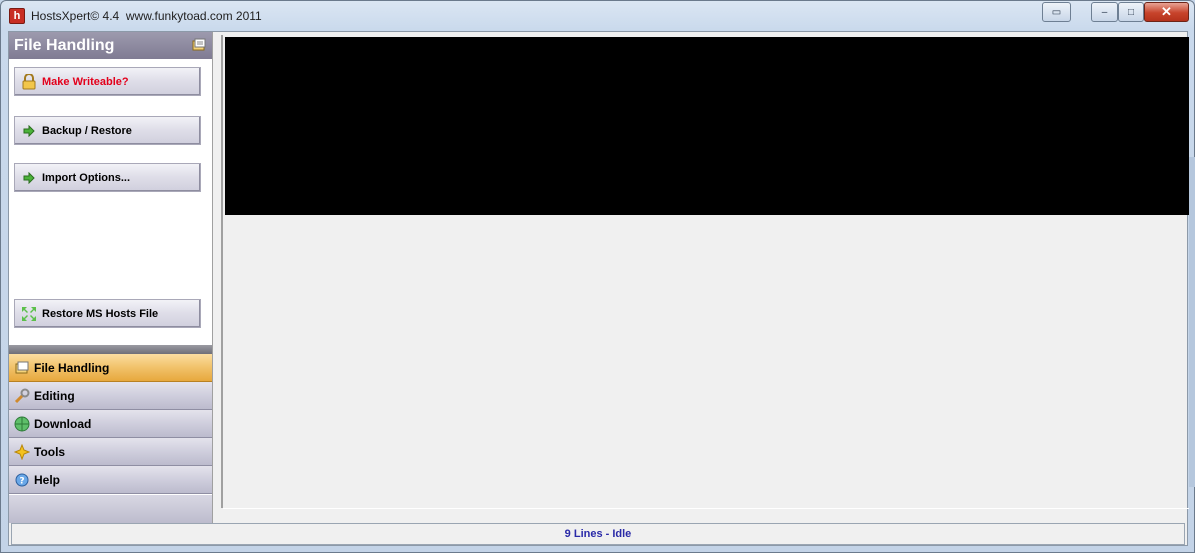 Image resolution: width=1195 pixels, height=553 pixels. I want to click on panel-title: File Handling, so click(64, 45).